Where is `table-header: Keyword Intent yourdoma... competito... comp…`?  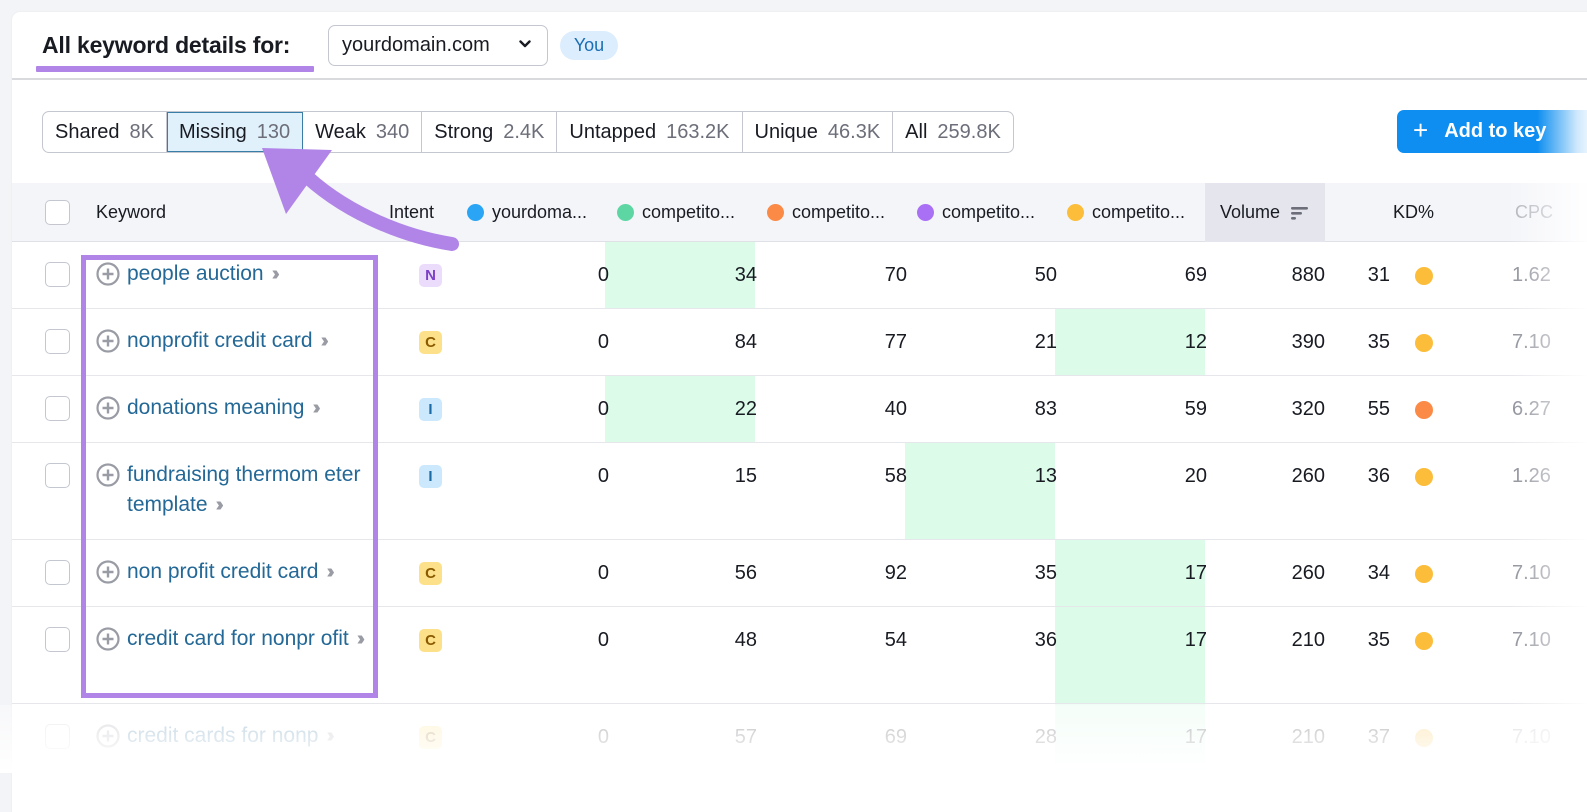
table-header: Keyword Intent yourdoma... competito... comp… is located at coordinates (799, 212).